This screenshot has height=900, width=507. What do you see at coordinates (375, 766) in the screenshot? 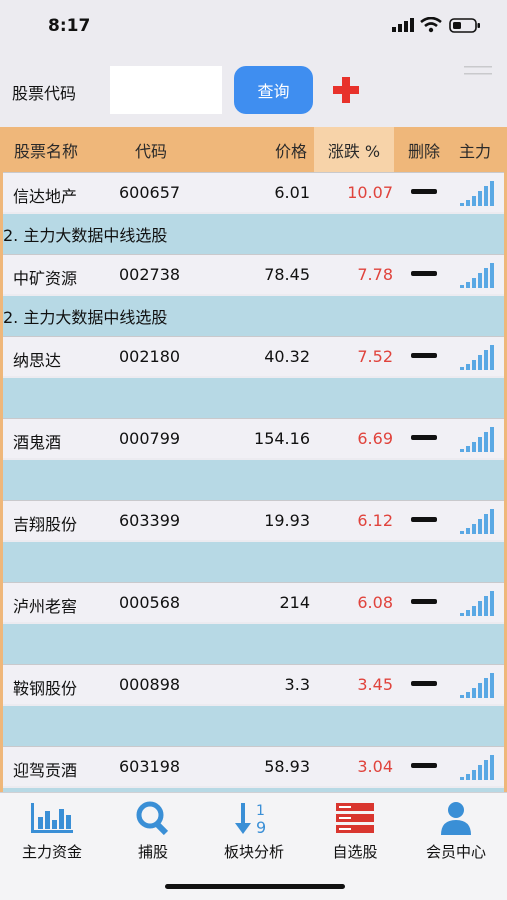
I see `stock-change: 3.04` at bounding box center [375, 766].